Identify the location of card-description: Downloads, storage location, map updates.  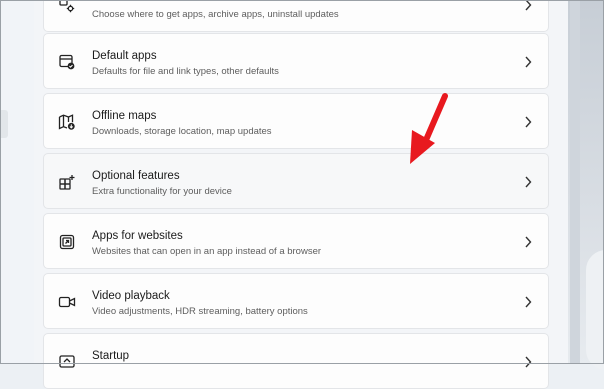
(182, 131).